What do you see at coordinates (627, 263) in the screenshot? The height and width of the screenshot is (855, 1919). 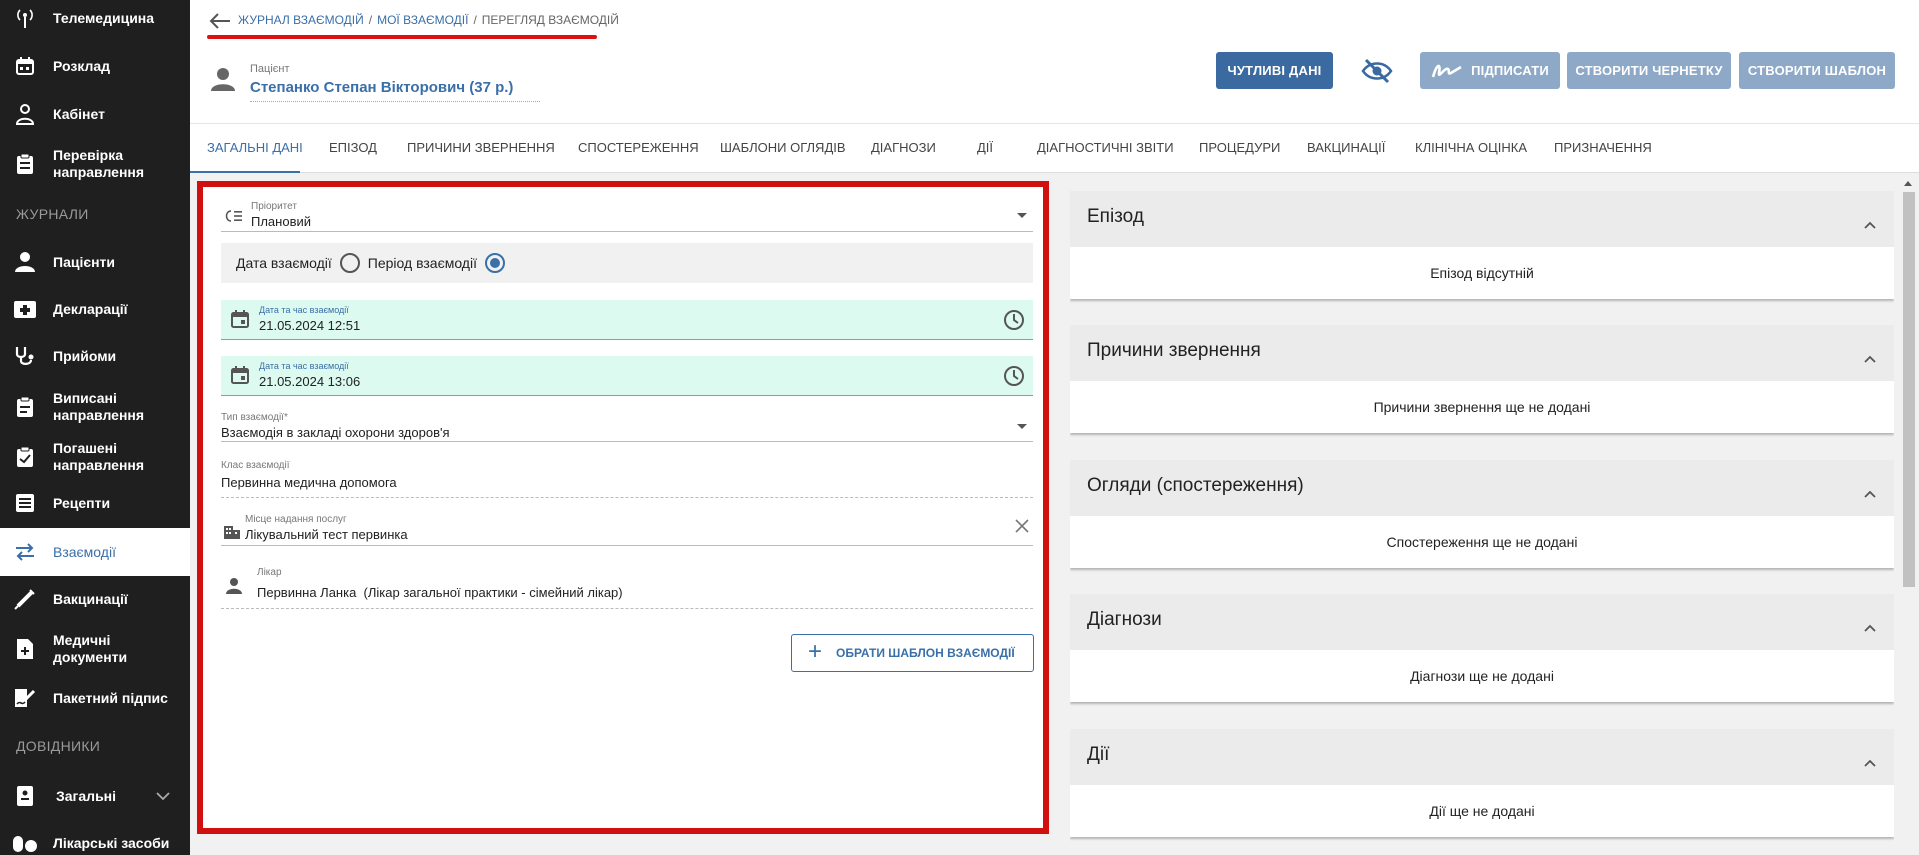 I see `encounter-date-mode: Дата взаємодії Період взаємодії` at bounding box center [627, 263].